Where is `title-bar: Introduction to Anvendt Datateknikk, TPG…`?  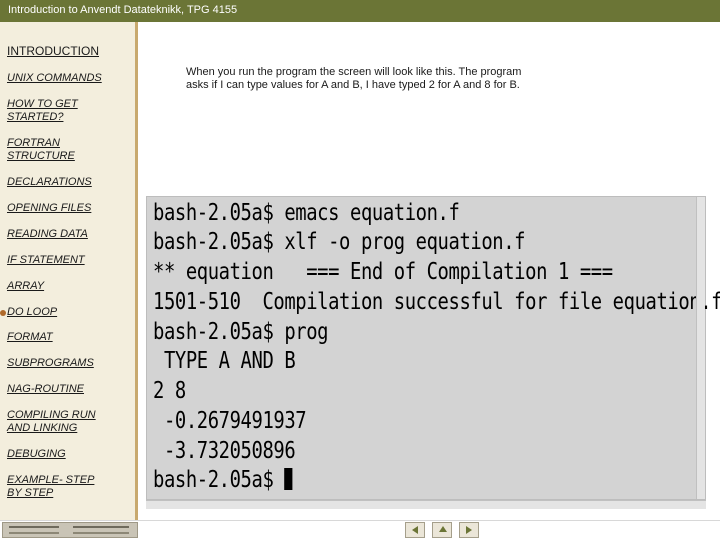
title-bar: Introduction to Anvendt Datateknikk, TPG… is located at coordinates (360, 11).